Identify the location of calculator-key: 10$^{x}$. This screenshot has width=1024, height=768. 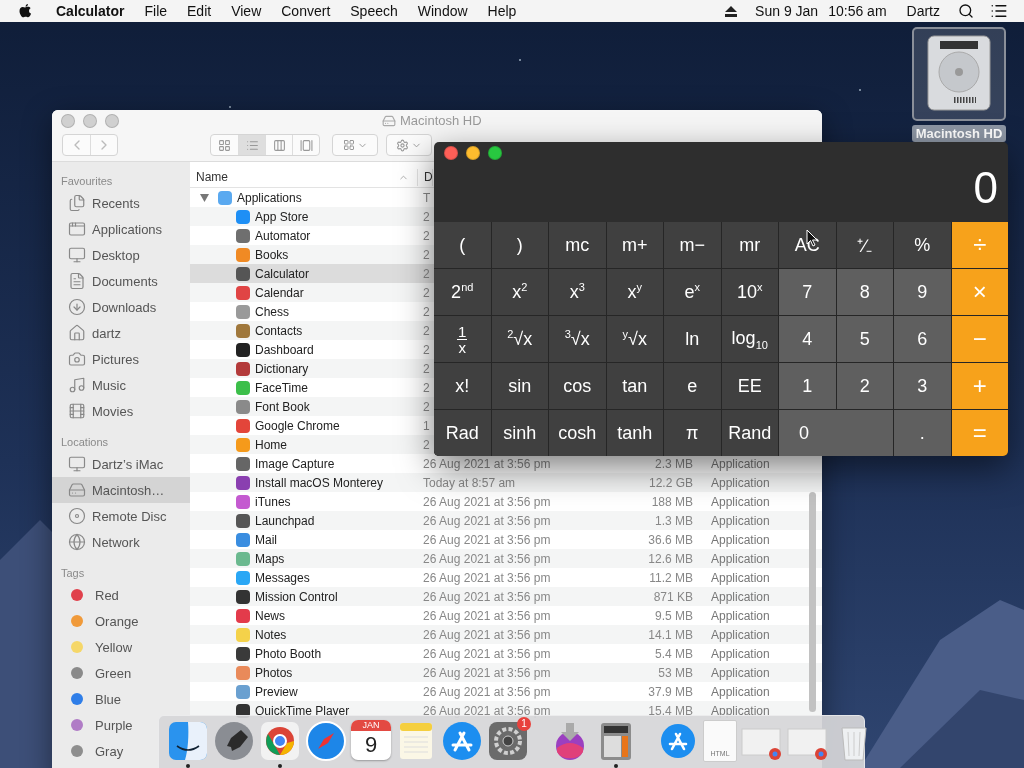
(749, 292).